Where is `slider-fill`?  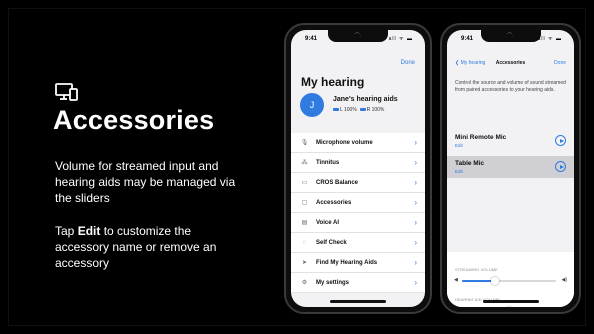
slider-fill is located at coordinates (478, 281).